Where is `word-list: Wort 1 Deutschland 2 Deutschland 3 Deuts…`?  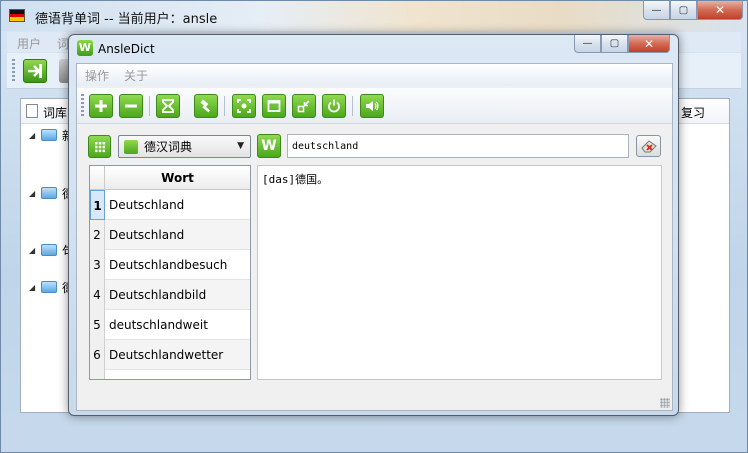 word-list: Wort 1 Deutschland 2 Deutschland 3 Deuts… is located at coordinates (170, 272).